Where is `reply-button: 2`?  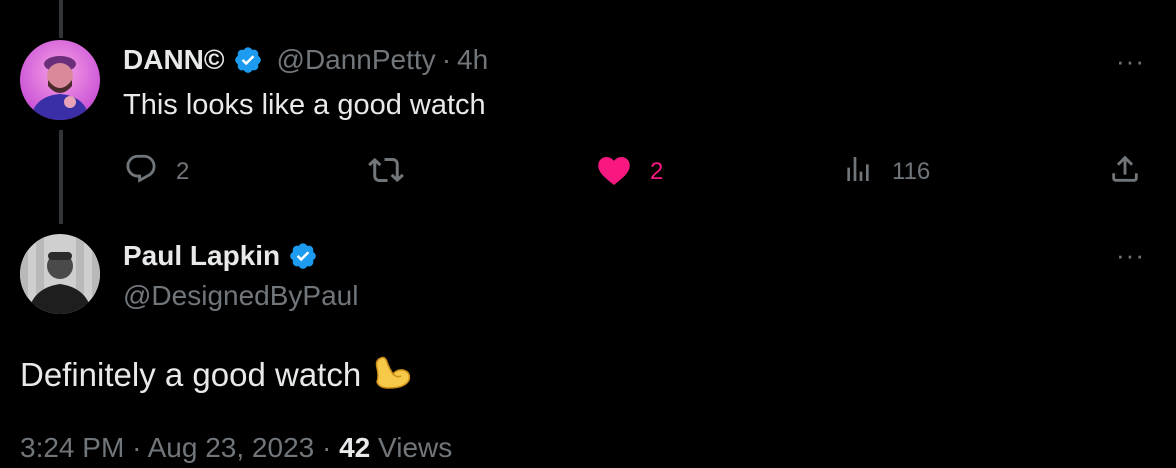 reply-button: 2 is located at coordinates (156, 171).